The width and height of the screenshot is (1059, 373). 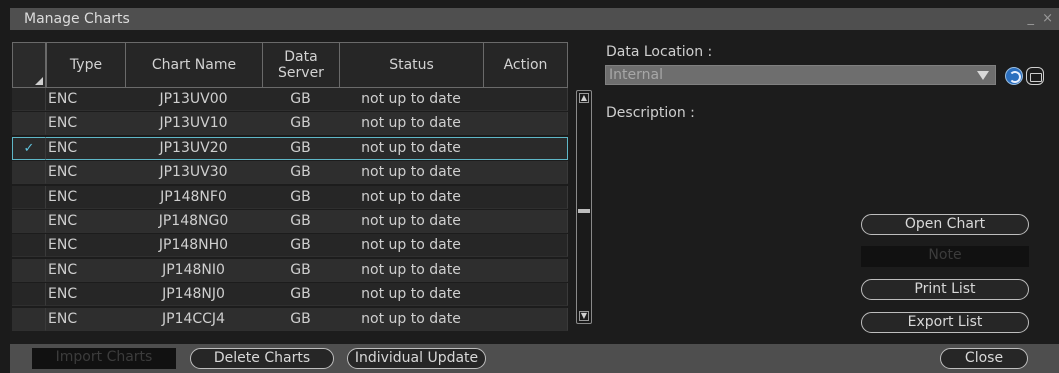 I want to click on table-row: ENC JP148NH0 GB not up to date, so click(x=290, y=246).